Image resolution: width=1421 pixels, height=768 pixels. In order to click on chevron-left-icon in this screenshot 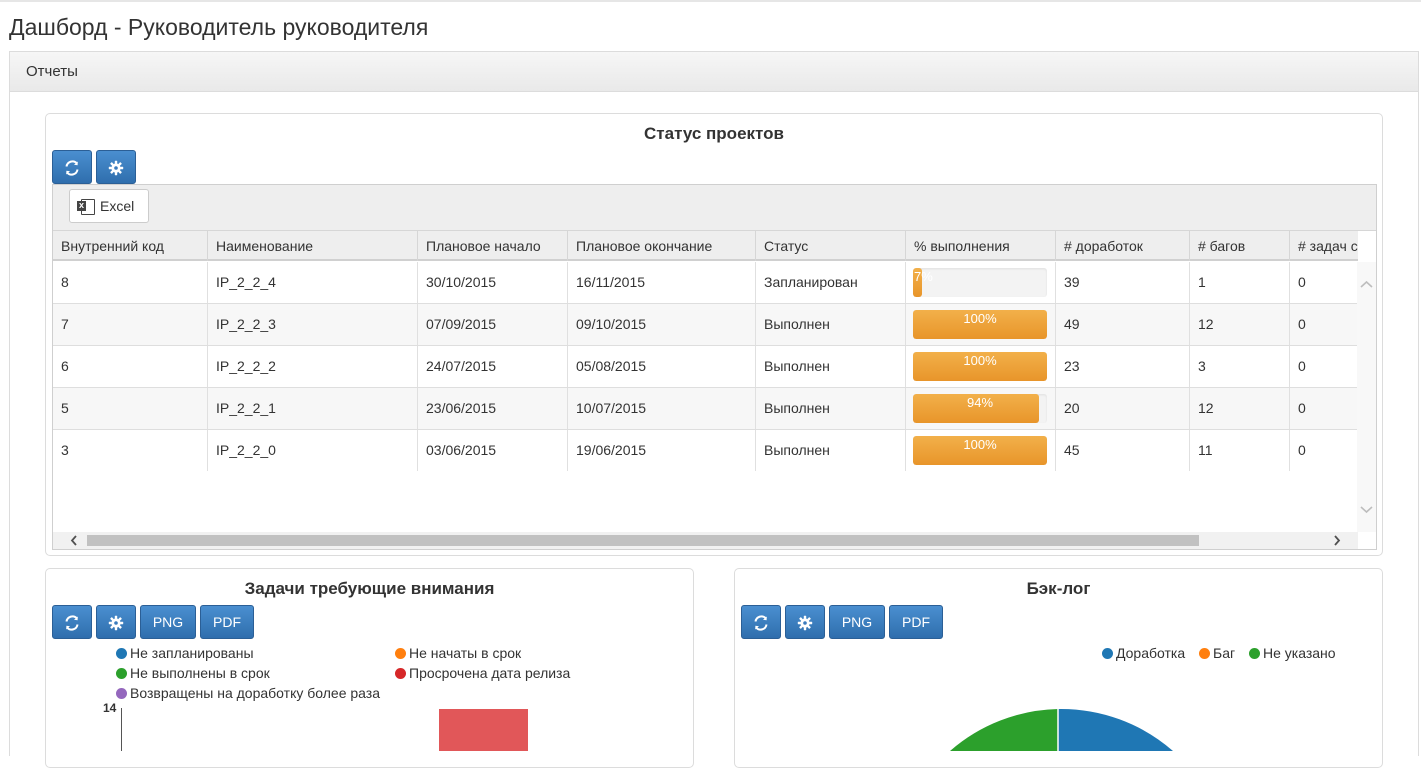, I will do `click(74, 540)`.